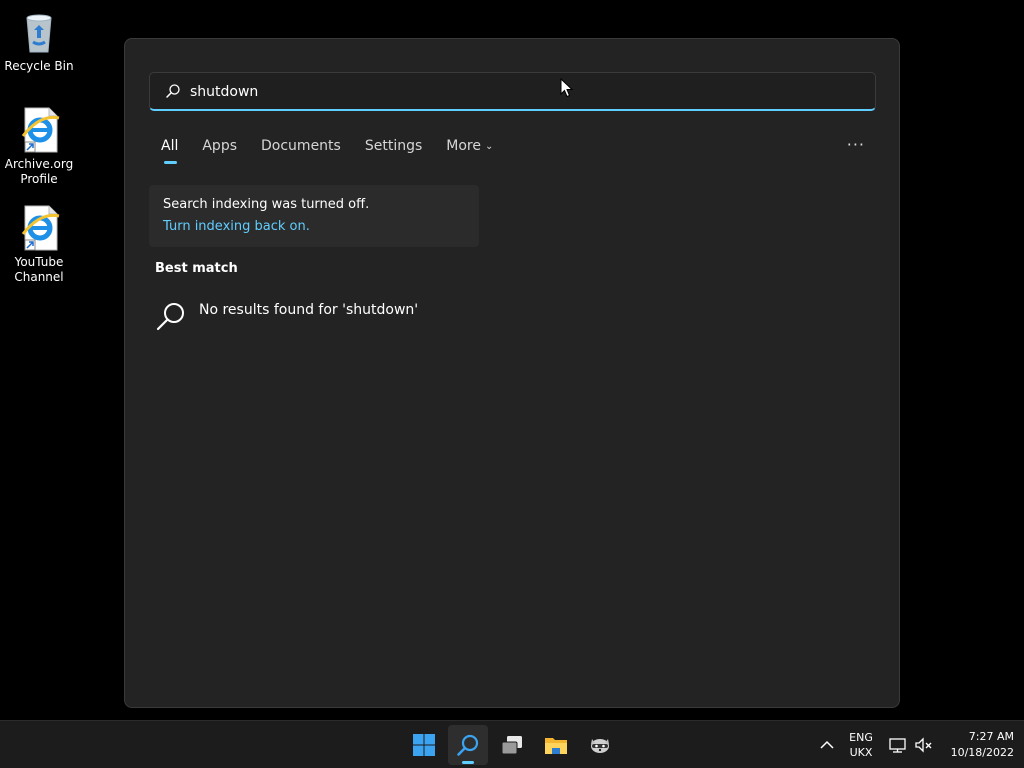  I want to click on clock-date: 10/18/2022, so click(982, 752).